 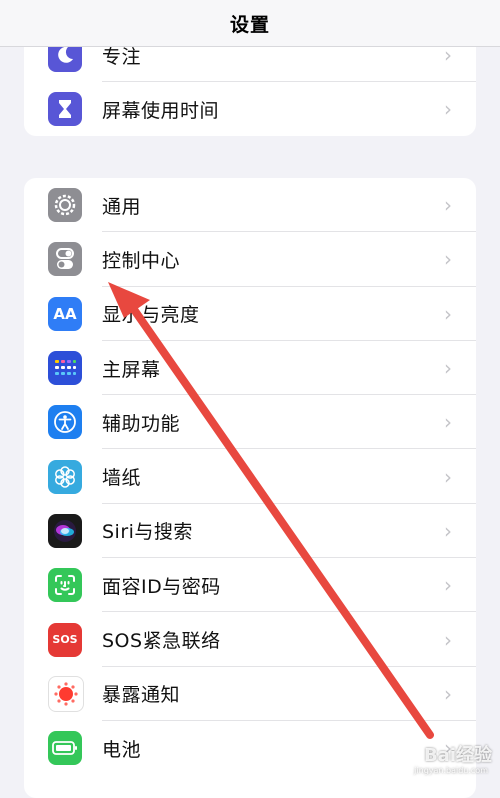 I want to click on app-grid-icon, so click(x=65, y=368).